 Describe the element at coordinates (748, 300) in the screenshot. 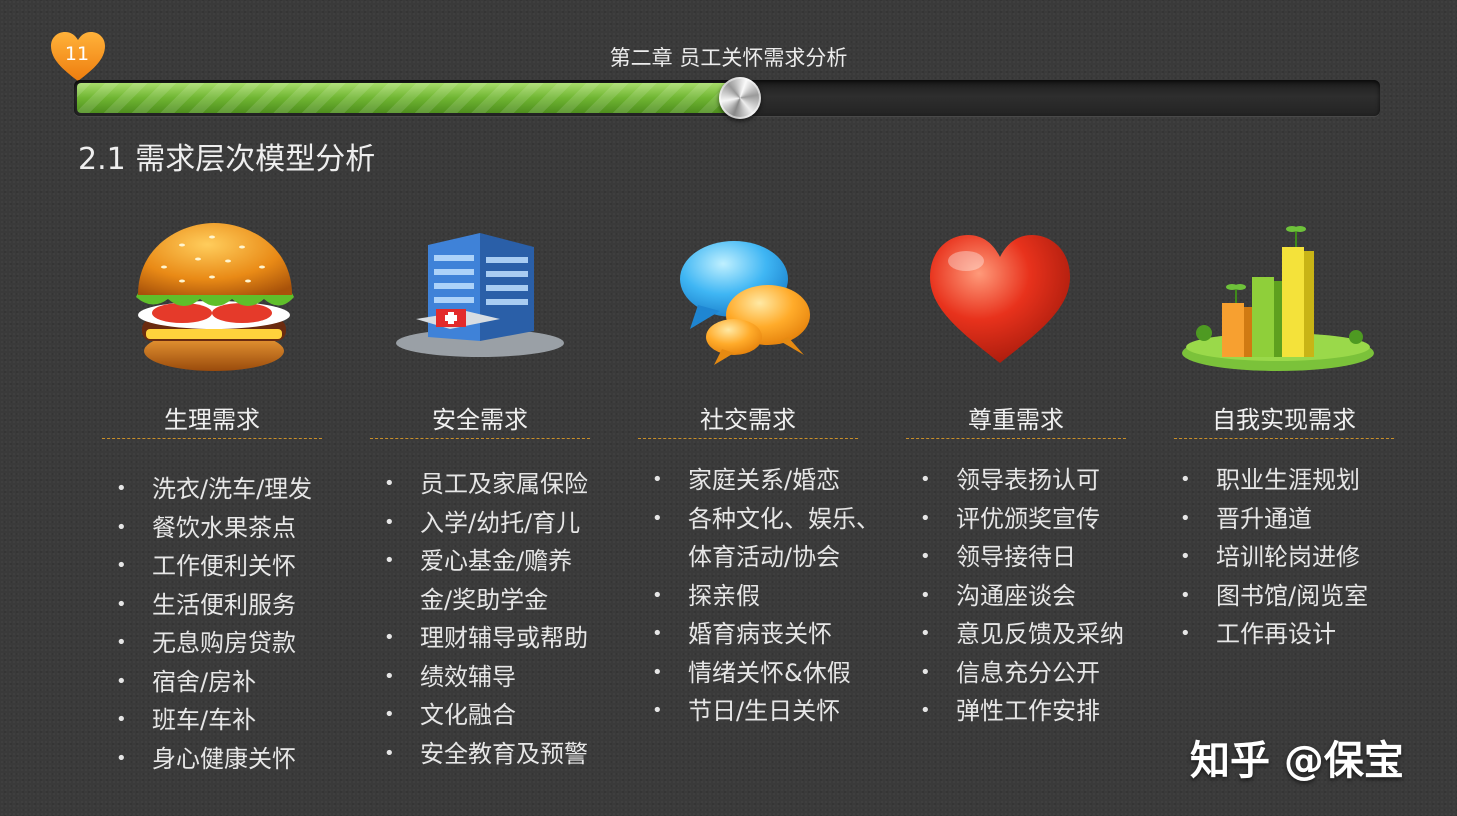

I see `chat-bubbles-icon` at that location.